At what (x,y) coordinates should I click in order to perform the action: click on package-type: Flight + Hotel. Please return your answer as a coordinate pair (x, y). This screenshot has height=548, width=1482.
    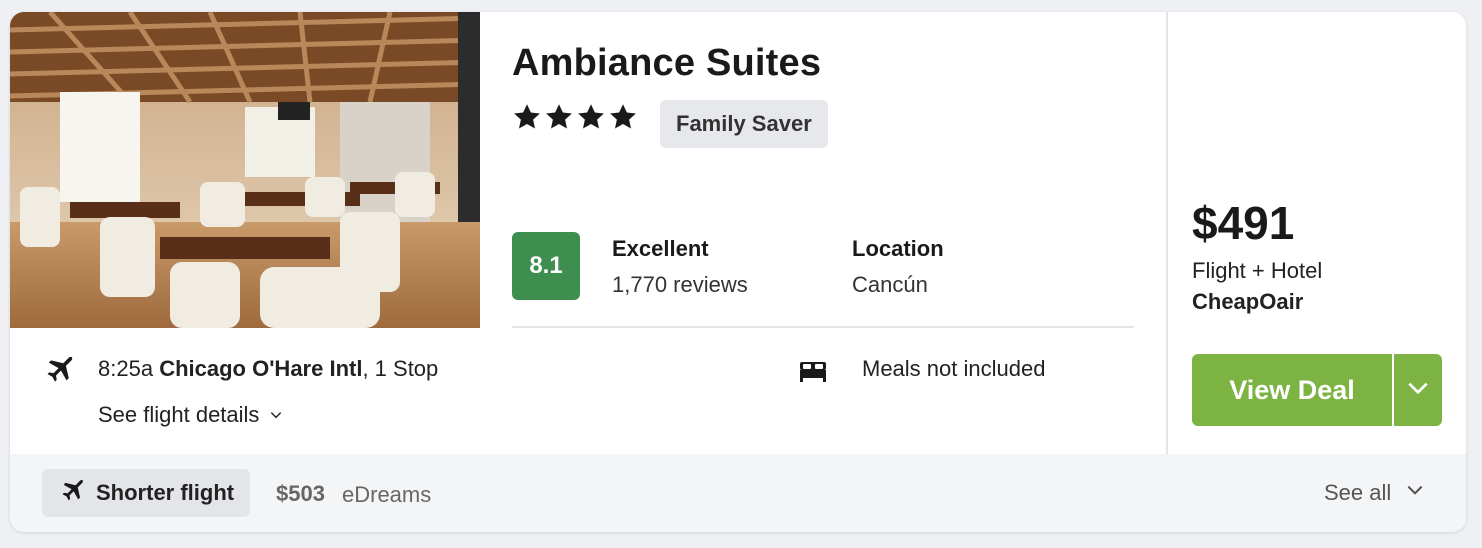
    Looking at the image, I should click on (1257, 270).